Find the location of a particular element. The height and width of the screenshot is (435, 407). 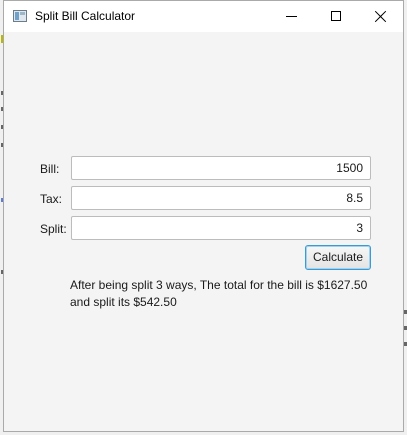

tax-input: 8.5 is located at coordinates (221, 198).